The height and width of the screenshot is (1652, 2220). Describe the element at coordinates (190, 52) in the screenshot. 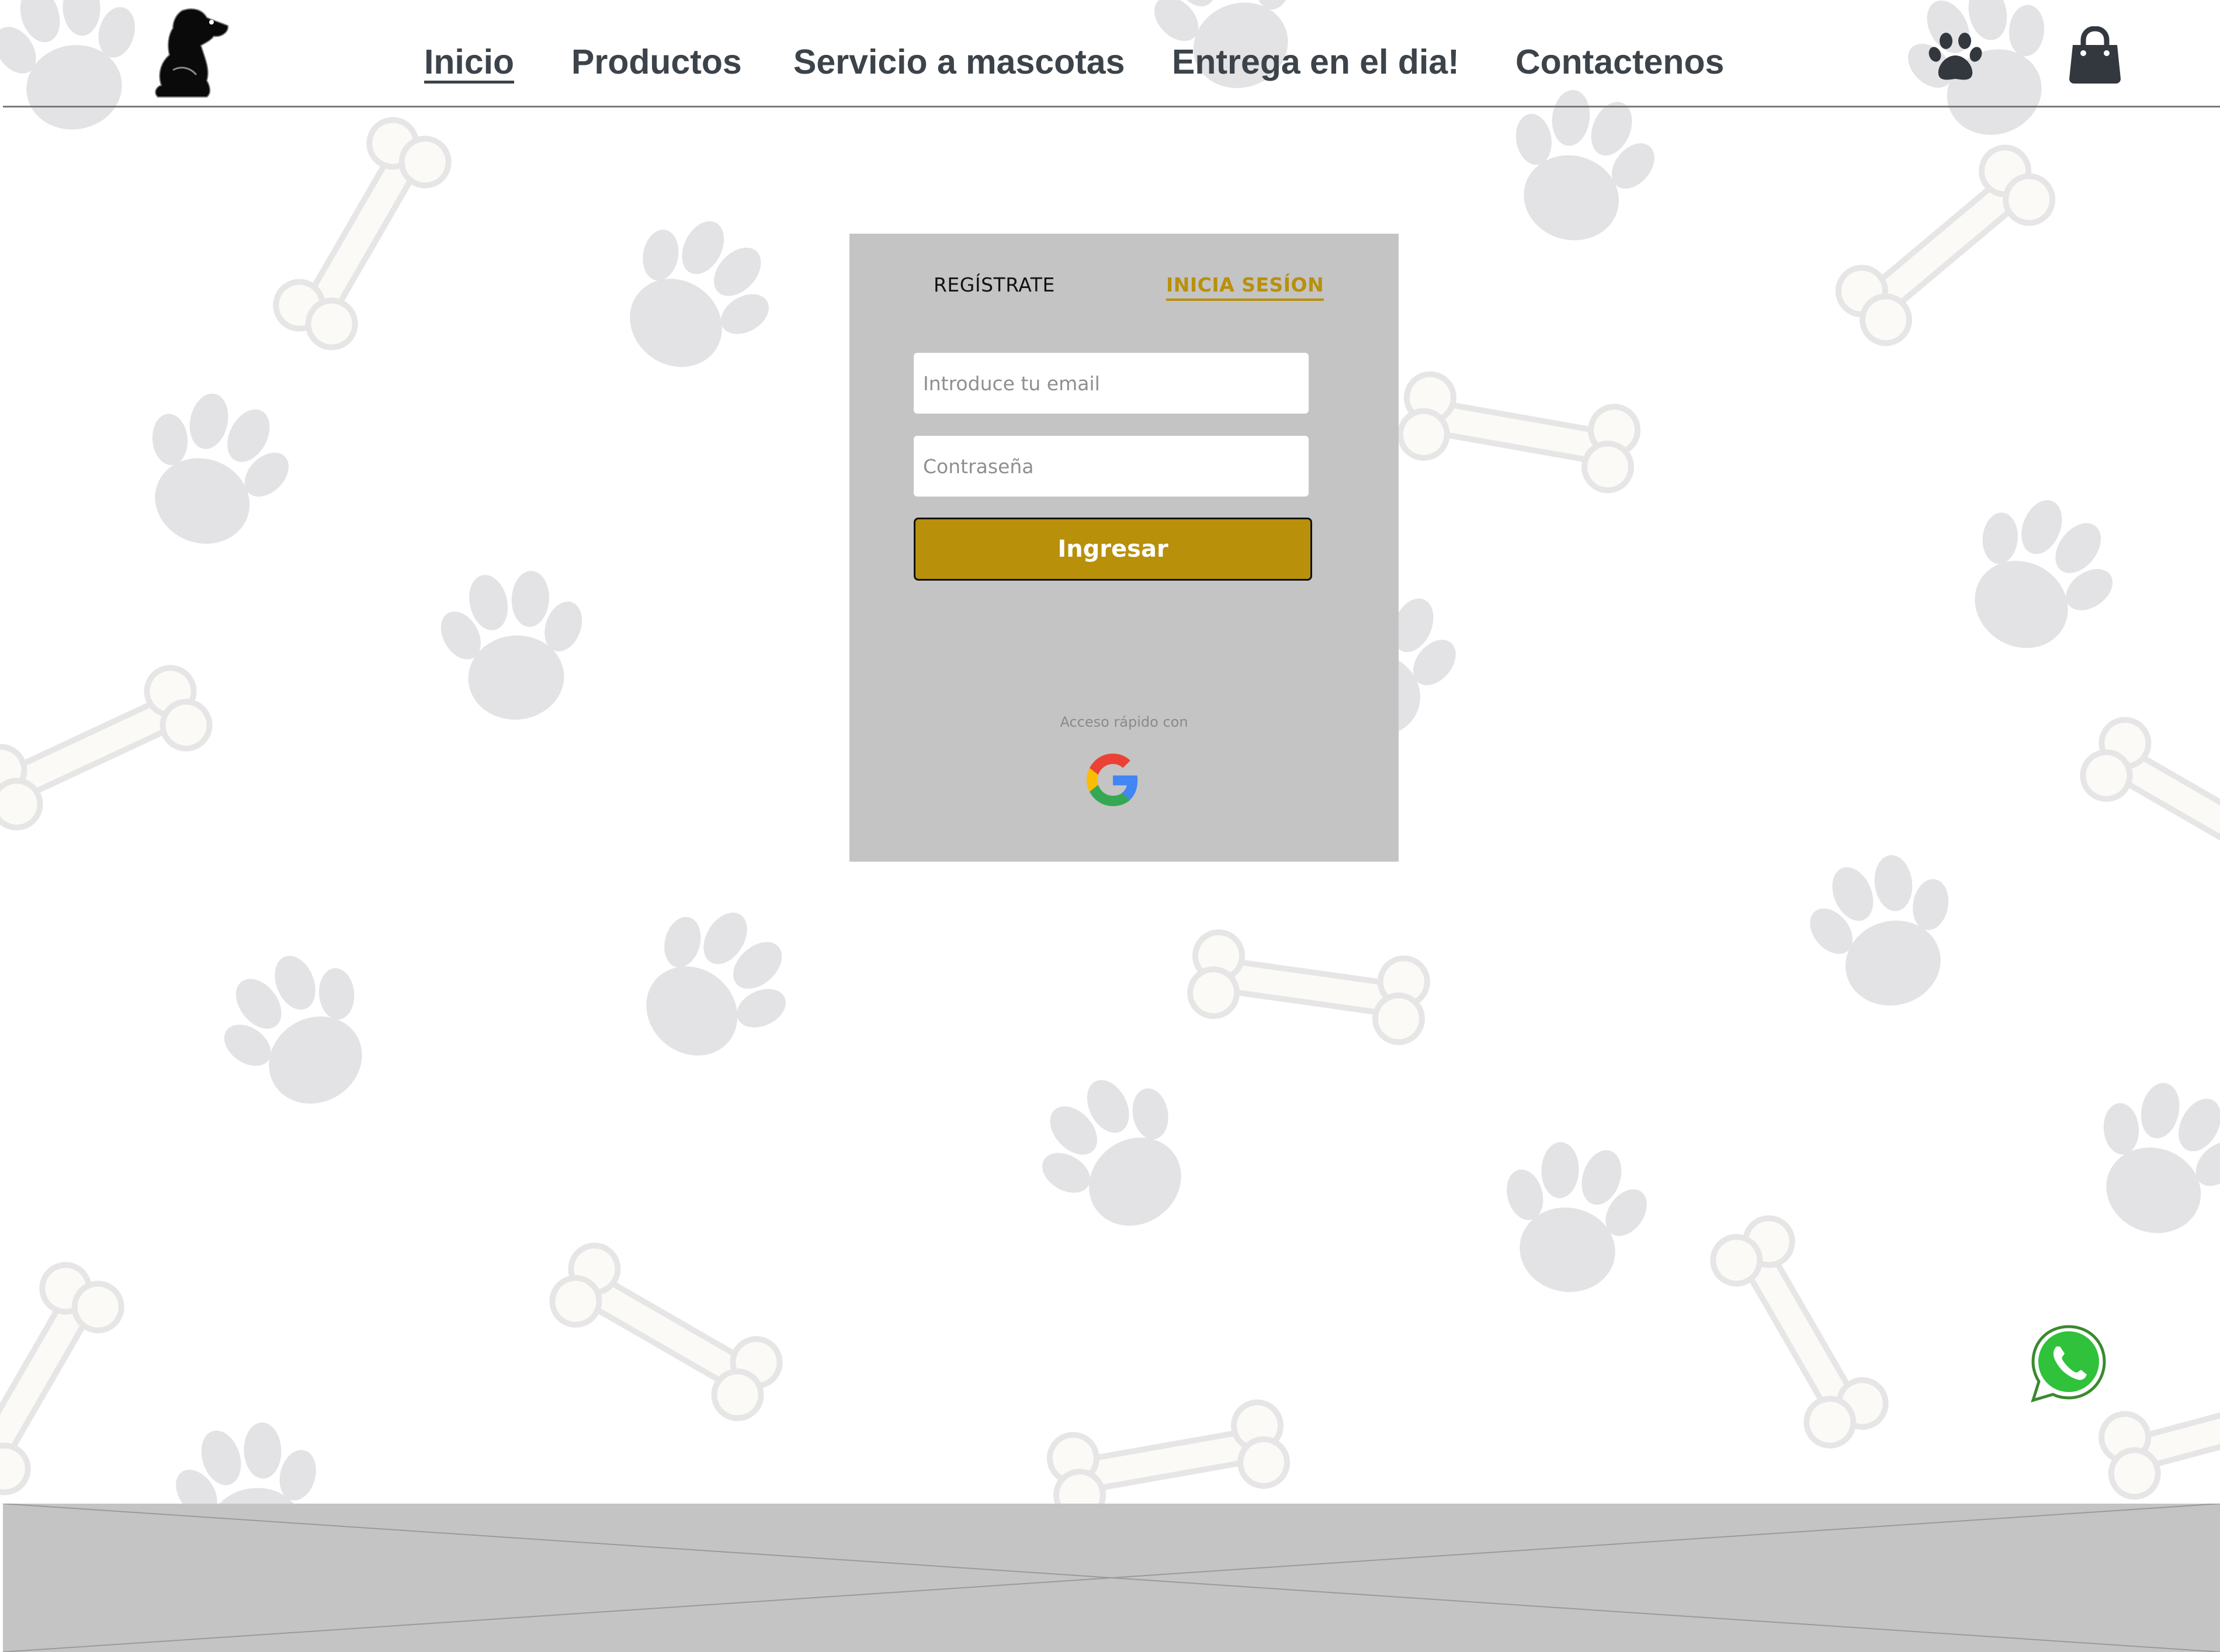

I see `dog-logo-icon` at that location.